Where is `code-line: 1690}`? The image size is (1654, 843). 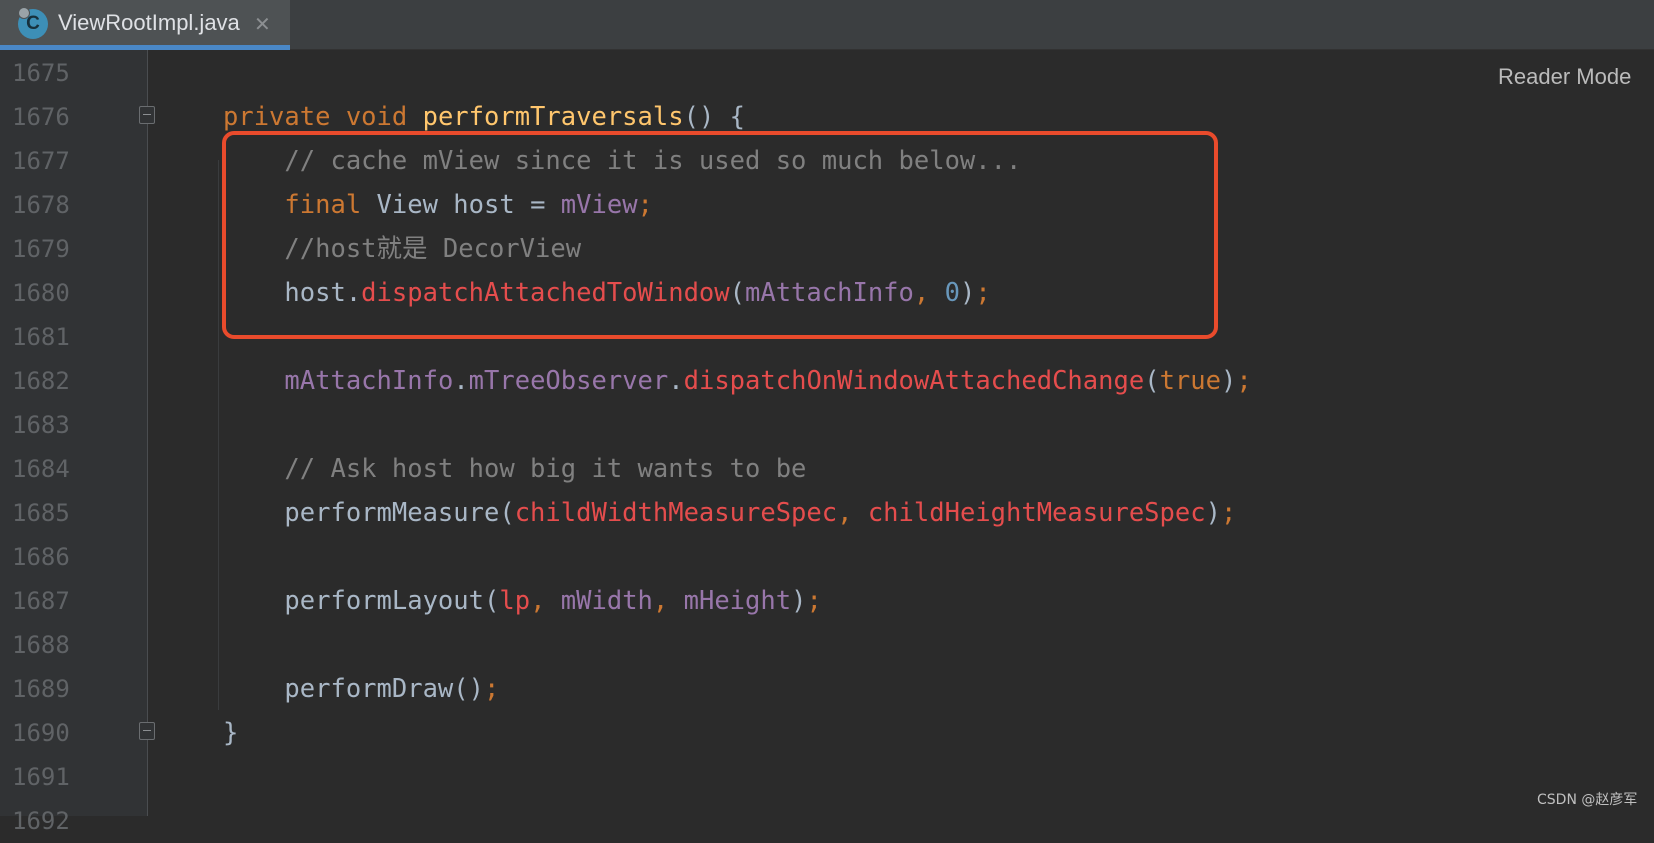
code-line: 1690} is located at coordinates (827, 733).